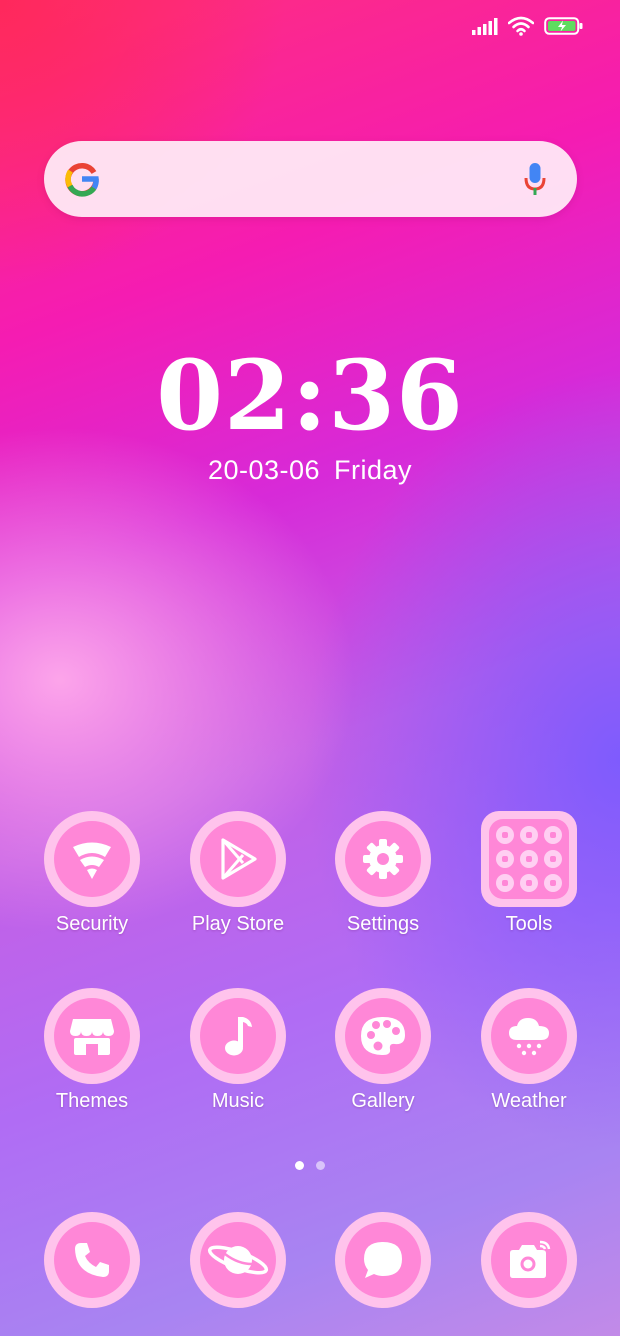 The image size is (620, 1336). I want to click on app-settings: Settings, so click(383, 873).